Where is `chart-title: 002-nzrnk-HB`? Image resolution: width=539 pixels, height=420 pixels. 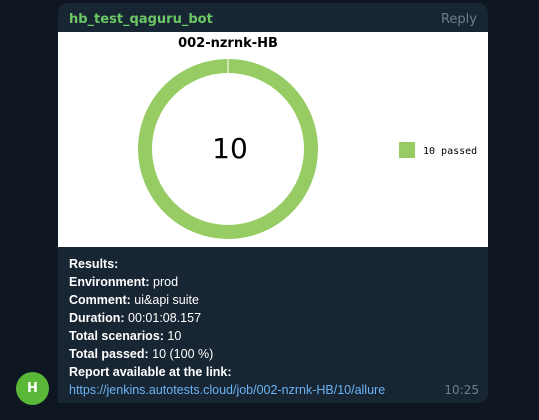 chart-title: 002-nzrnk-HB is located at coordinates (228, 43).